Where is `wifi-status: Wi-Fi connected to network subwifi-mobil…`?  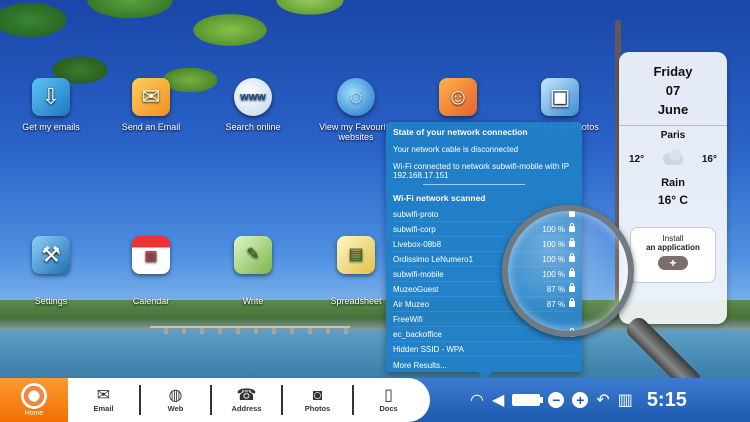 wifi-status: Wi-Fi connected to network subwifi-mobil… is located at coordinates (481, 171).